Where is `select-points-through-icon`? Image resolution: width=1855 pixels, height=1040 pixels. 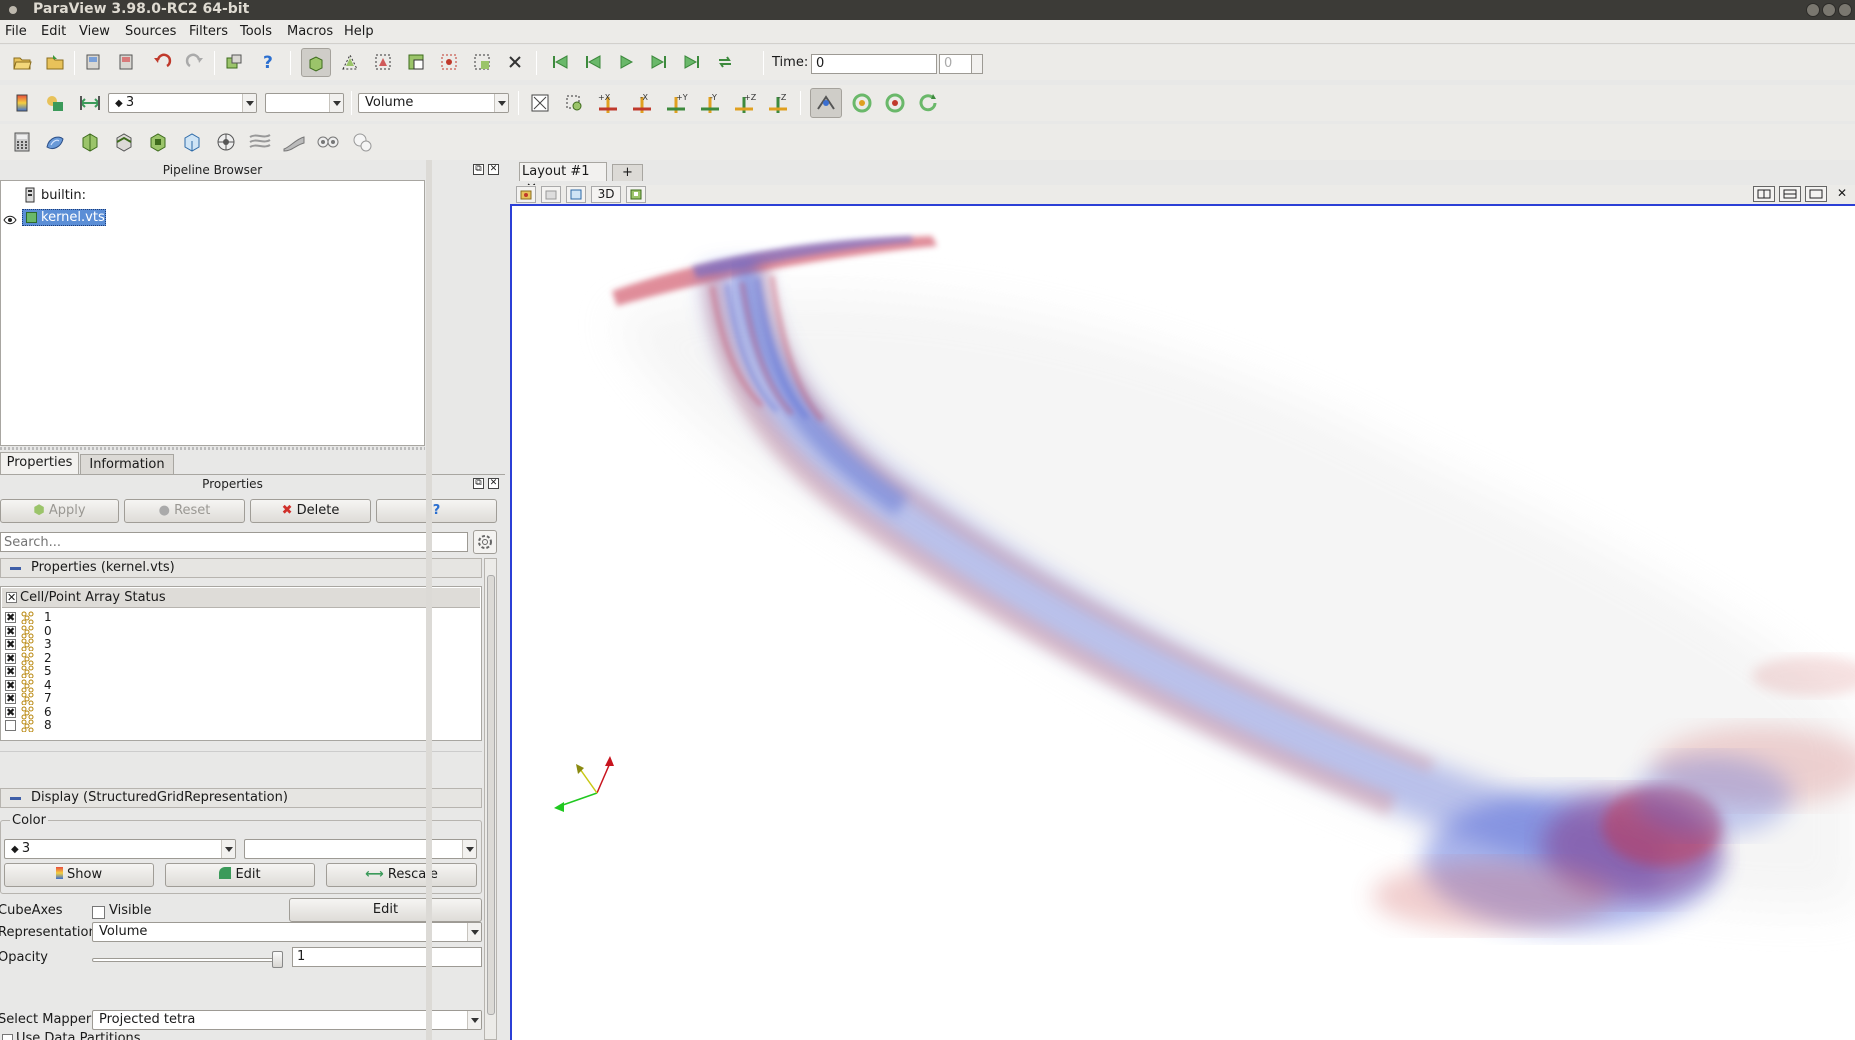
select-points-through-icon is located at coordinates (416, 62).